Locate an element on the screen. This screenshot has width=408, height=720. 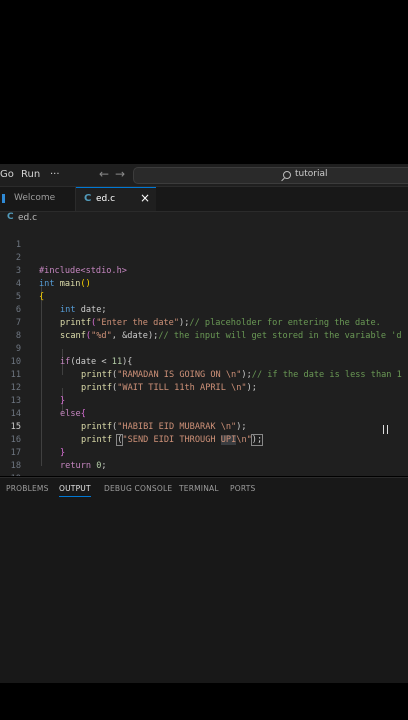
menu-more: ··· is located at coordinates (55, 174).